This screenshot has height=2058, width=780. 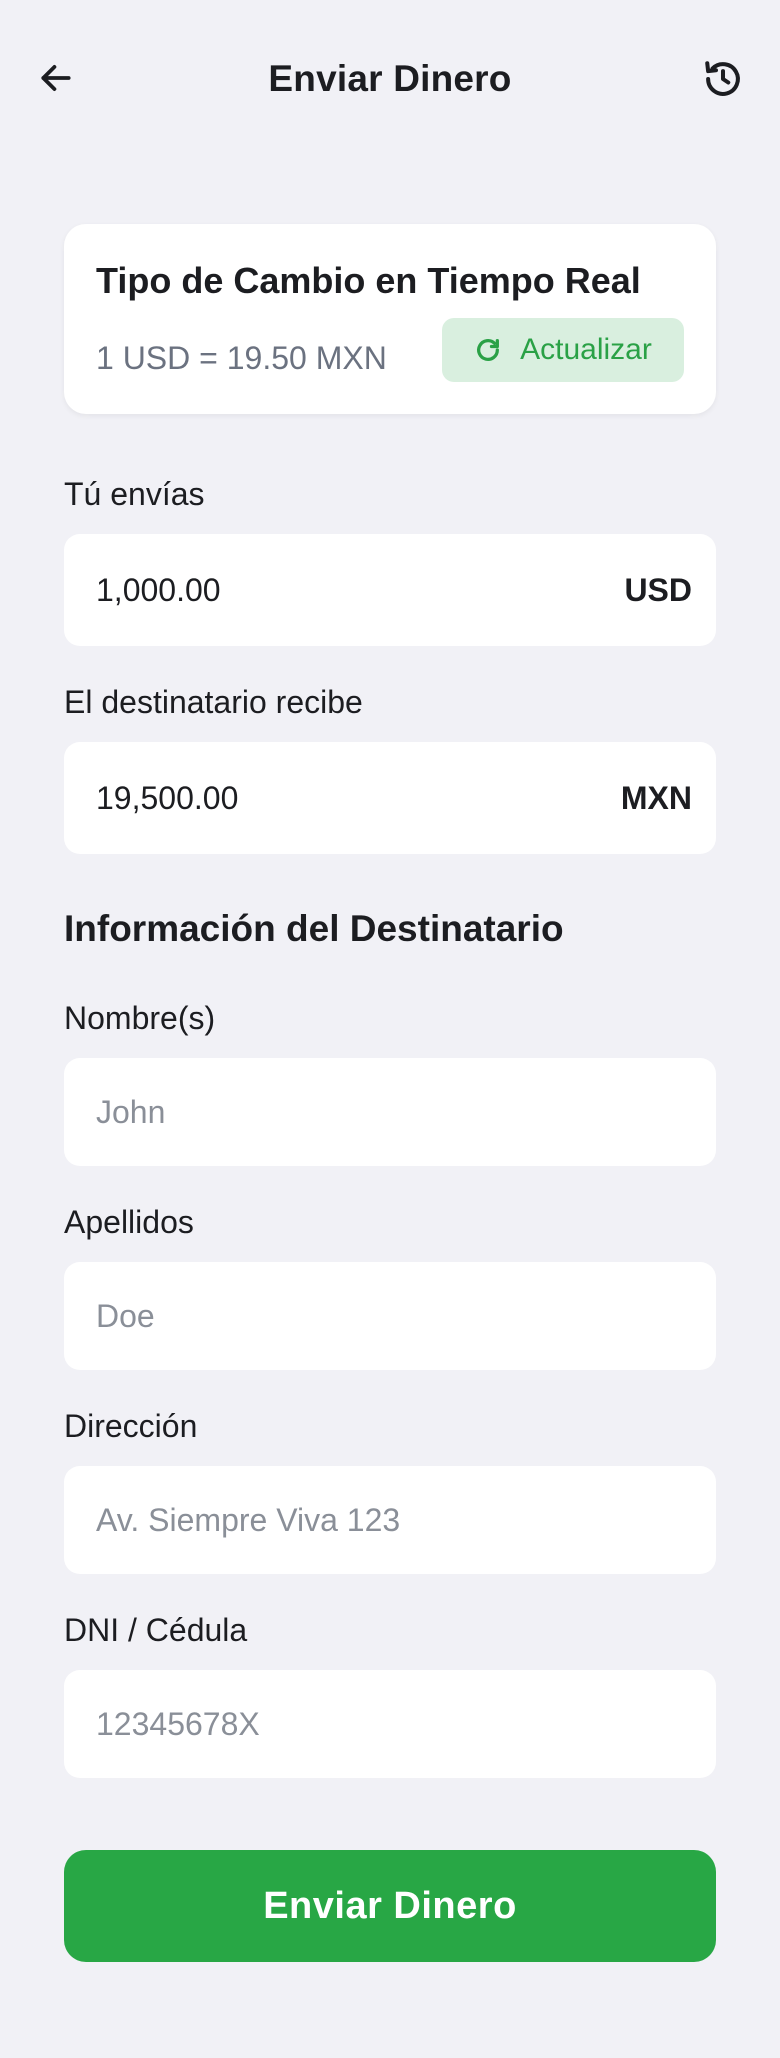 I want to click on first-name-input, so click(x=390, y=1112).